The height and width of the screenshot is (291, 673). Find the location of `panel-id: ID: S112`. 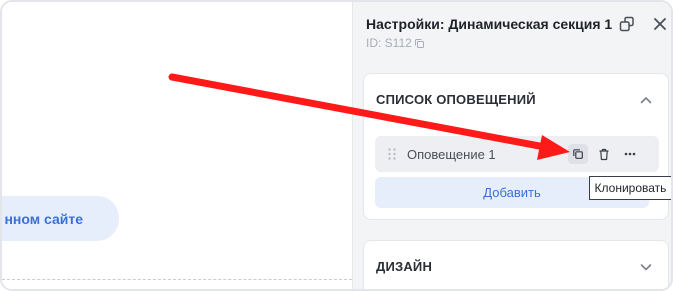

panel-id: ID: S112 is located at coordinates (395, 43).